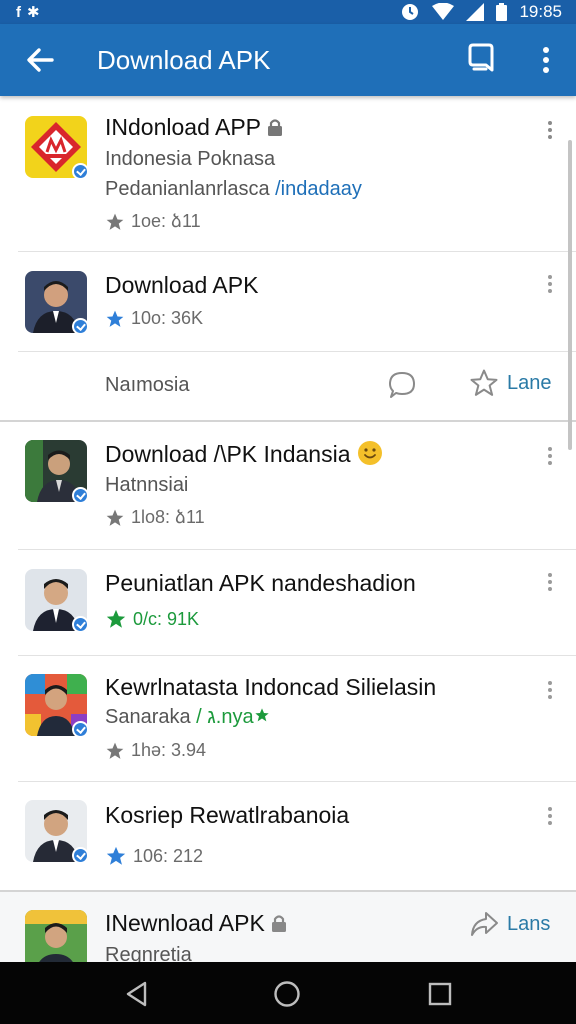 This screenshot has height=1024, width=576. I want to click on wifi-icon, so click(443, 11).